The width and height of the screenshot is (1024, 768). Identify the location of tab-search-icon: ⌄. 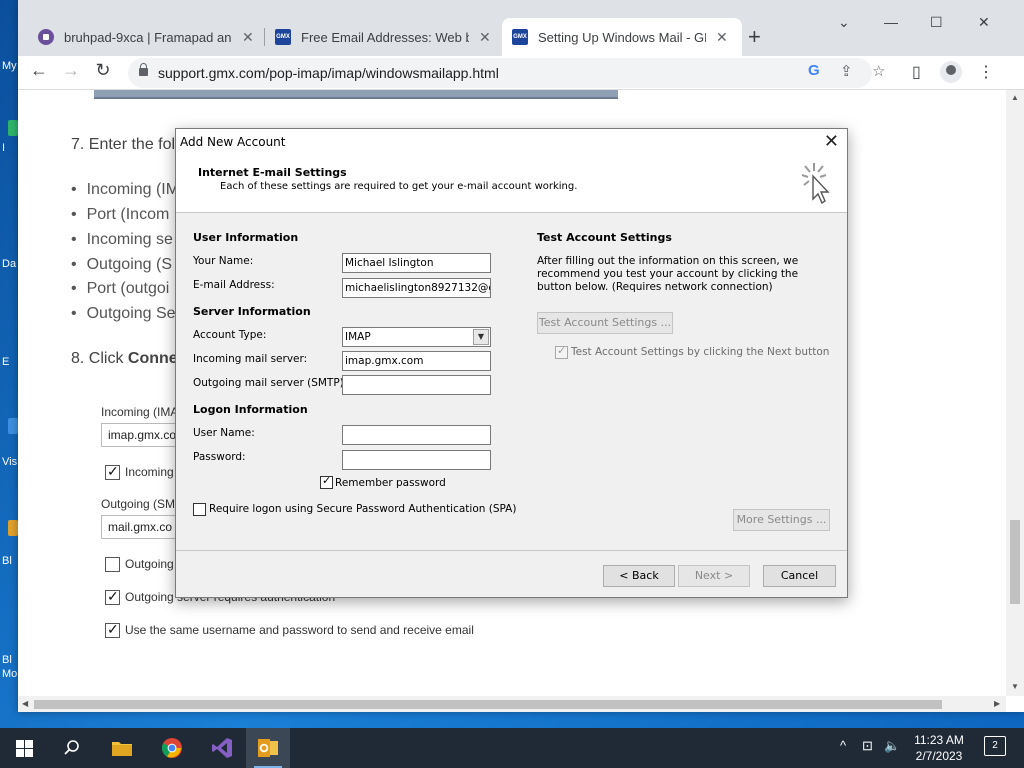
(844, 22).